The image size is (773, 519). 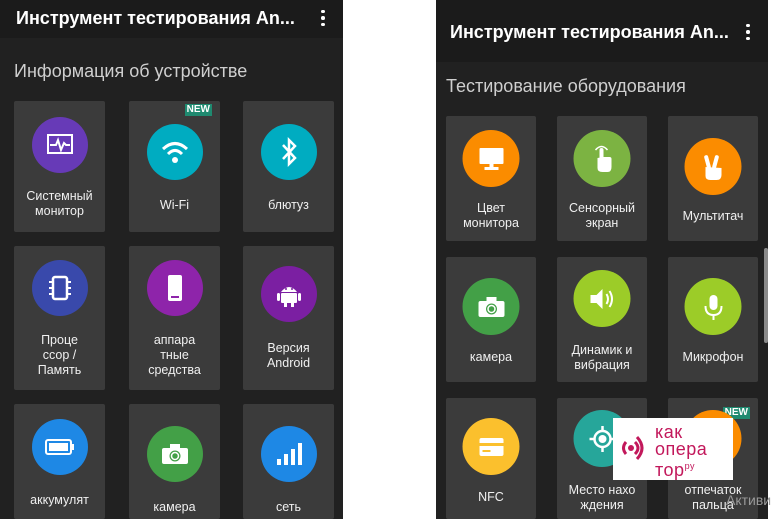 I want to click on tile-monitor-color: Цвет монитора, so click(x=491, y=178).